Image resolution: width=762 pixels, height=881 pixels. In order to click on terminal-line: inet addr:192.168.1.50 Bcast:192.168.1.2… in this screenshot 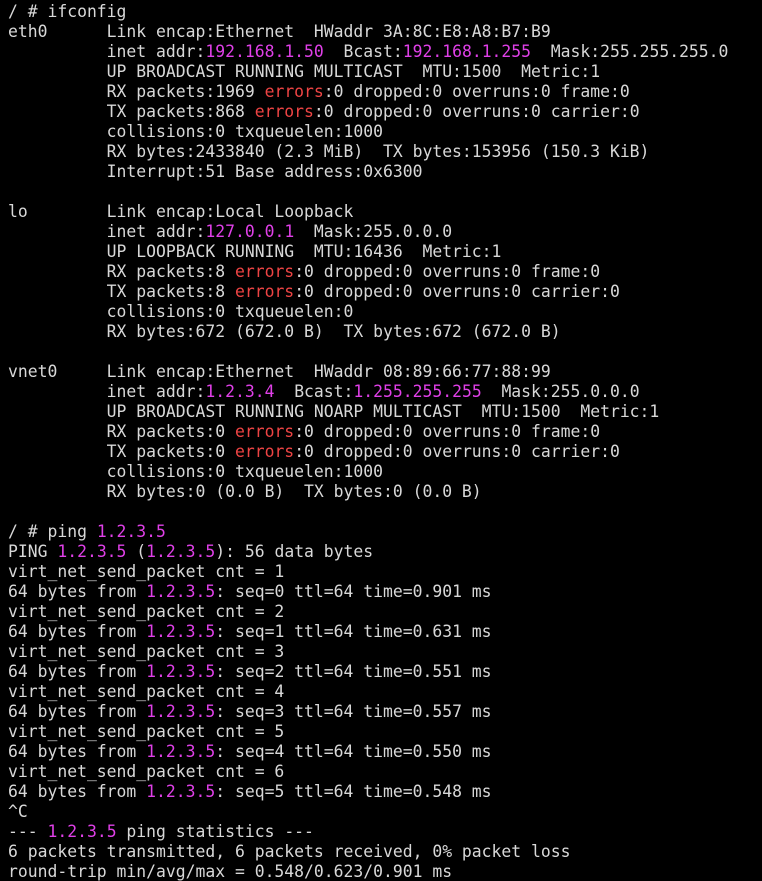, I will do `click(385, 52)`.